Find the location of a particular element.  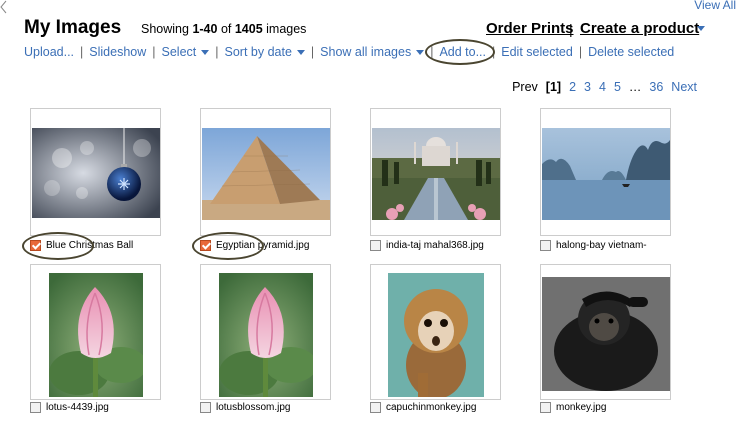

select-dropdown: Select is located at coordinates (186, 52).